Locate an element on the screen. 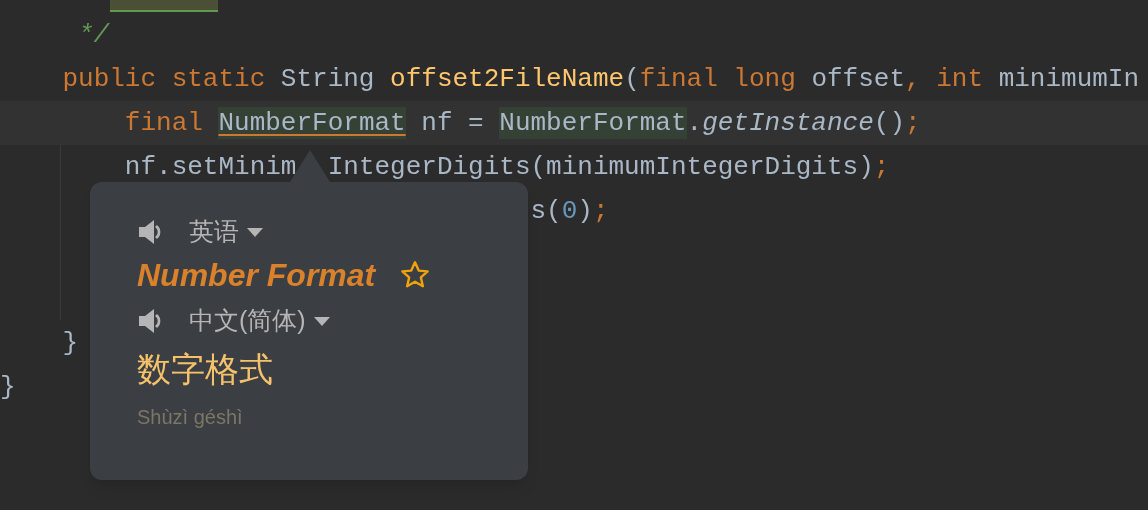 This screenshot has width=1148, height=510. code-token: int is located at coordinates (960, 79).